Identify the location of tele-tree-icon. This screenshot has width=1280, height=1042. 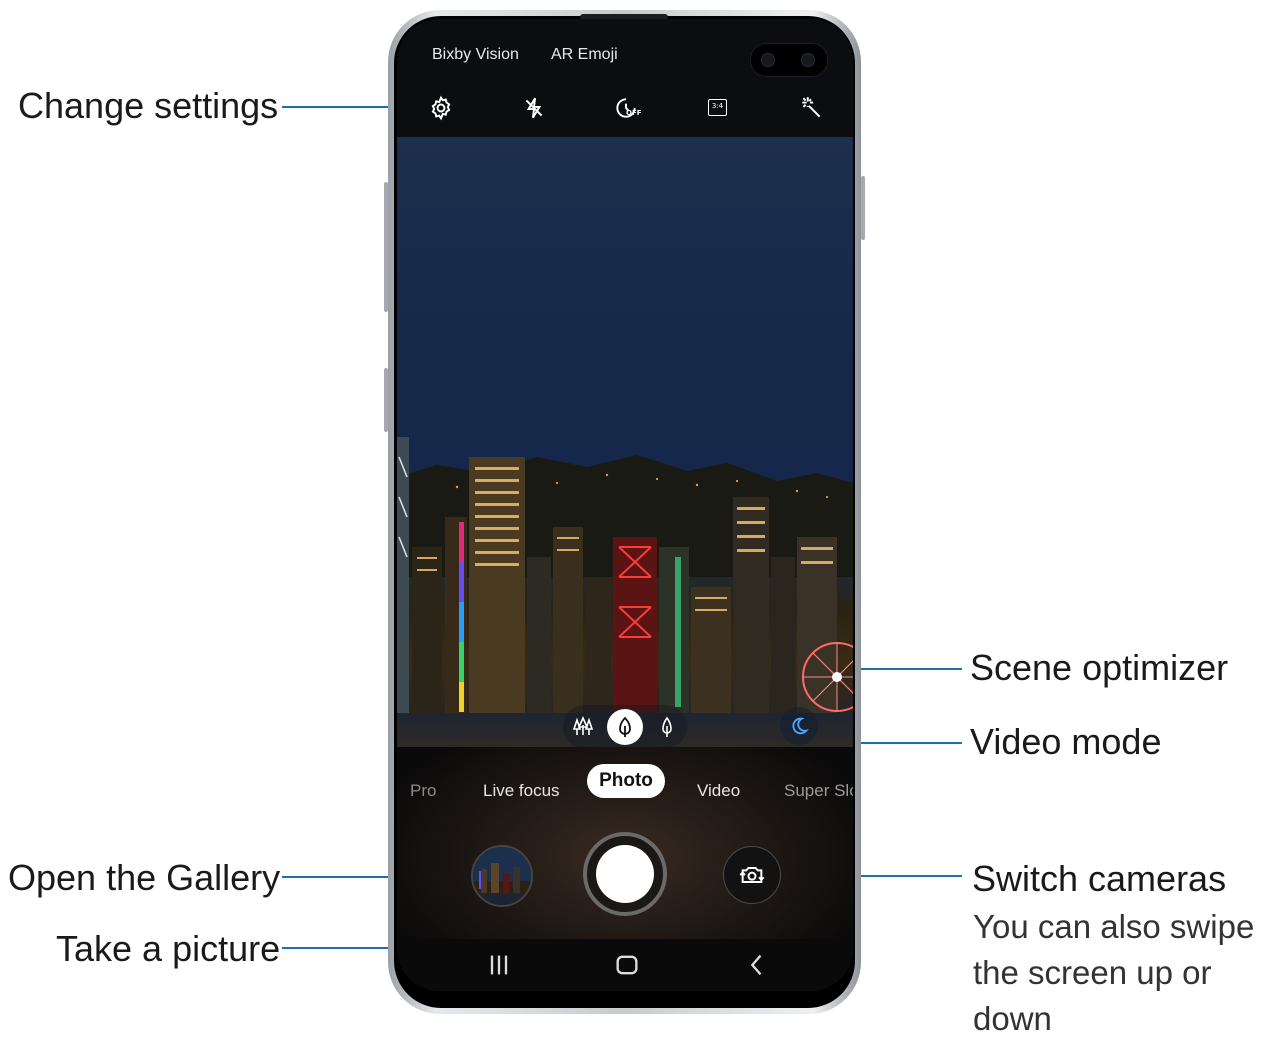
(667, 727).